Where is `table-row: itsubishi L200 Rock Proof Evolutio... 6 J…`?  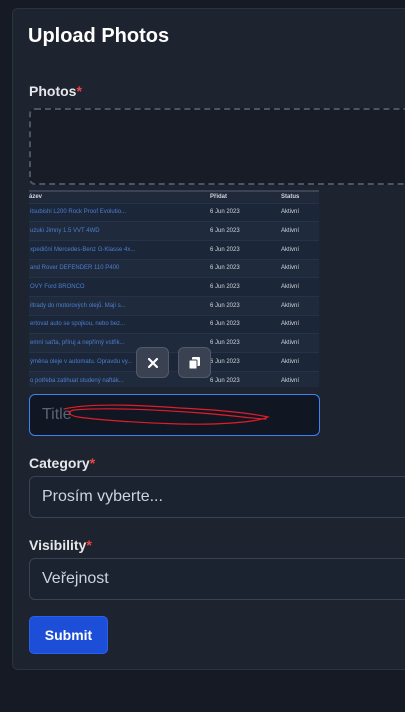 table-row: itsubishi L200 Rock Proof Evolutio... 6 J… is located at coordinates (174, 212).